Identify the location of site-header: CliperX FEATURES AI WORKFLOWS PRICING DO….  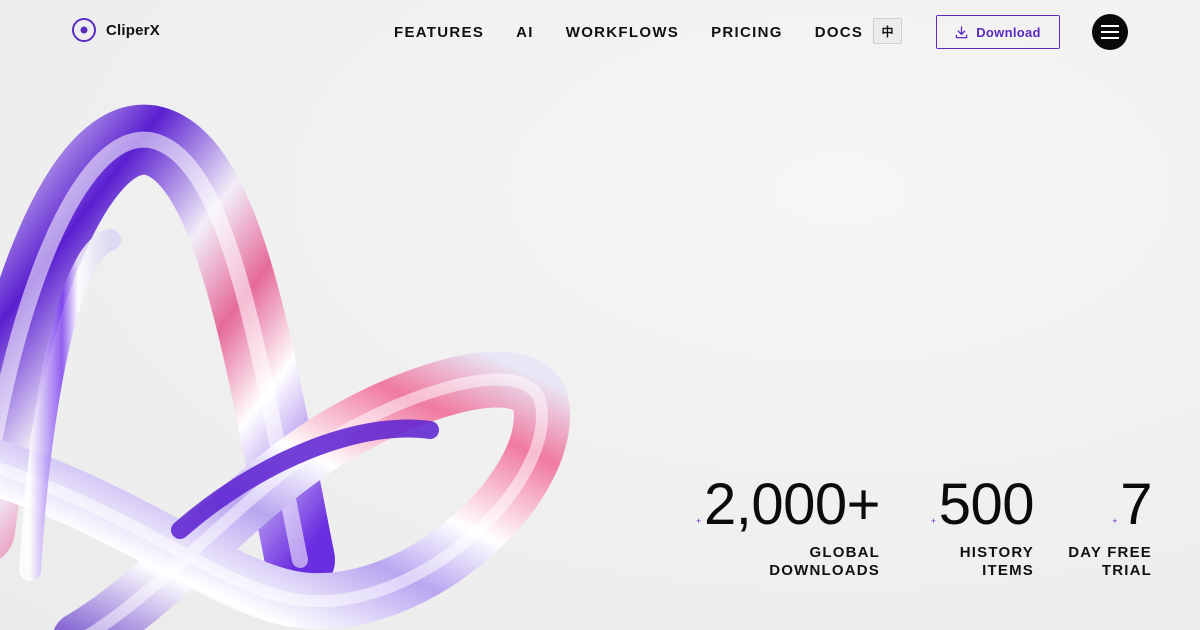
(600, 32).